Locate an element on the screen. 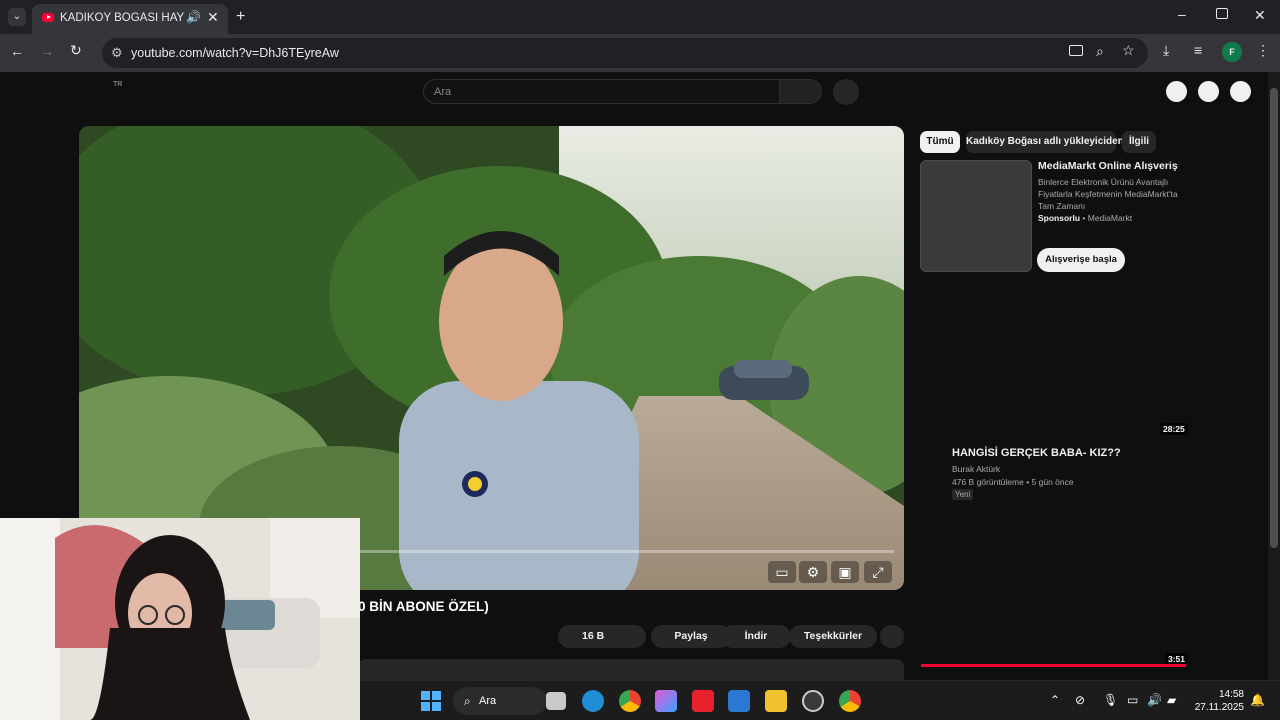 The image size is (1280, 720). theater-mode-icon: ▣ is located at coordinates (845, 572).